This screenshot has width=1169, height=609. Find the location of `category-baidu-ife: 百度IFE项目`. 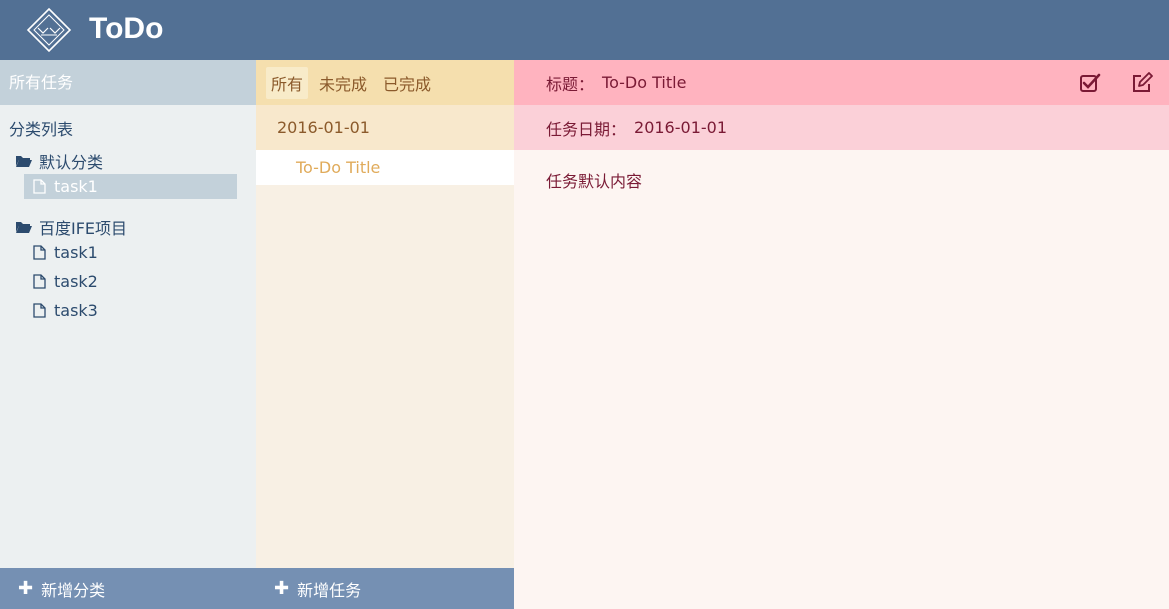

category-baidu-ife: 百度IFE项目 is located at coordinates (71, 227).